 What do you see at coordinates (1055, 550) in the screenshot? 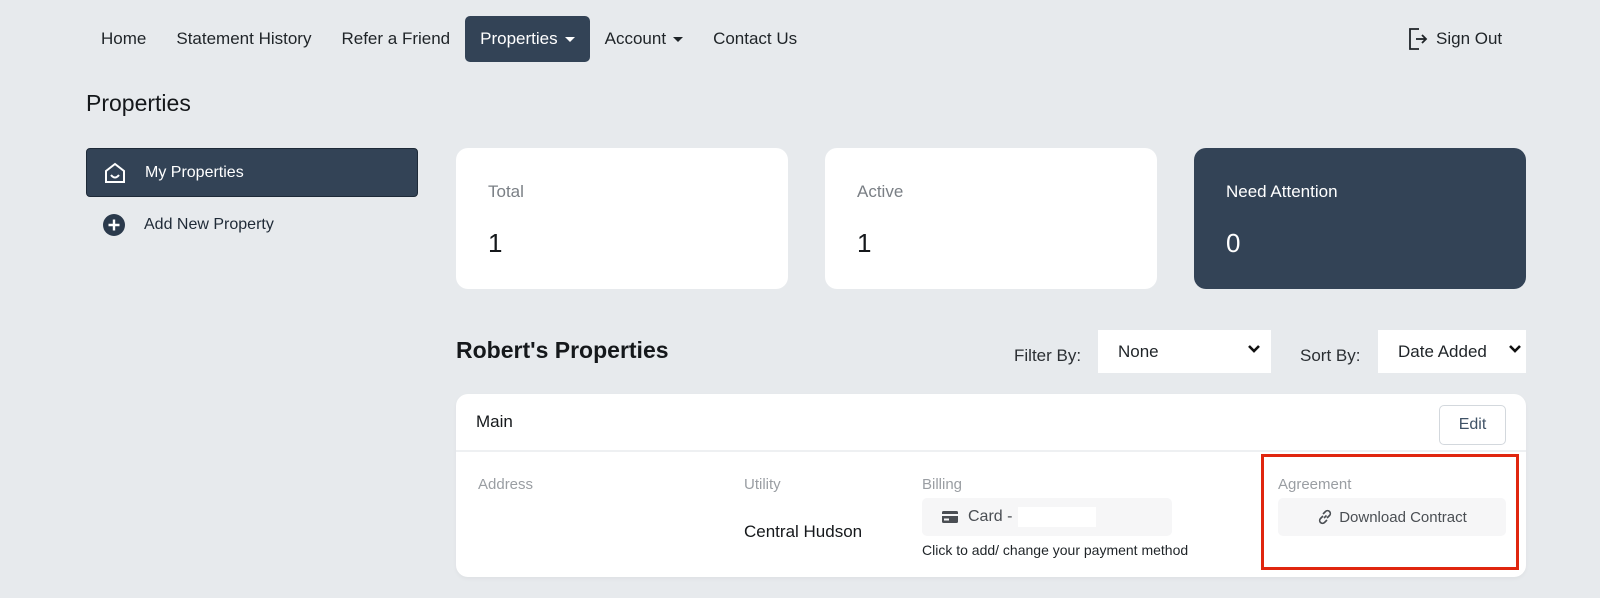
I see `billing-hint: Click to add/ change your payment method` at bounding box center [1055, 550].